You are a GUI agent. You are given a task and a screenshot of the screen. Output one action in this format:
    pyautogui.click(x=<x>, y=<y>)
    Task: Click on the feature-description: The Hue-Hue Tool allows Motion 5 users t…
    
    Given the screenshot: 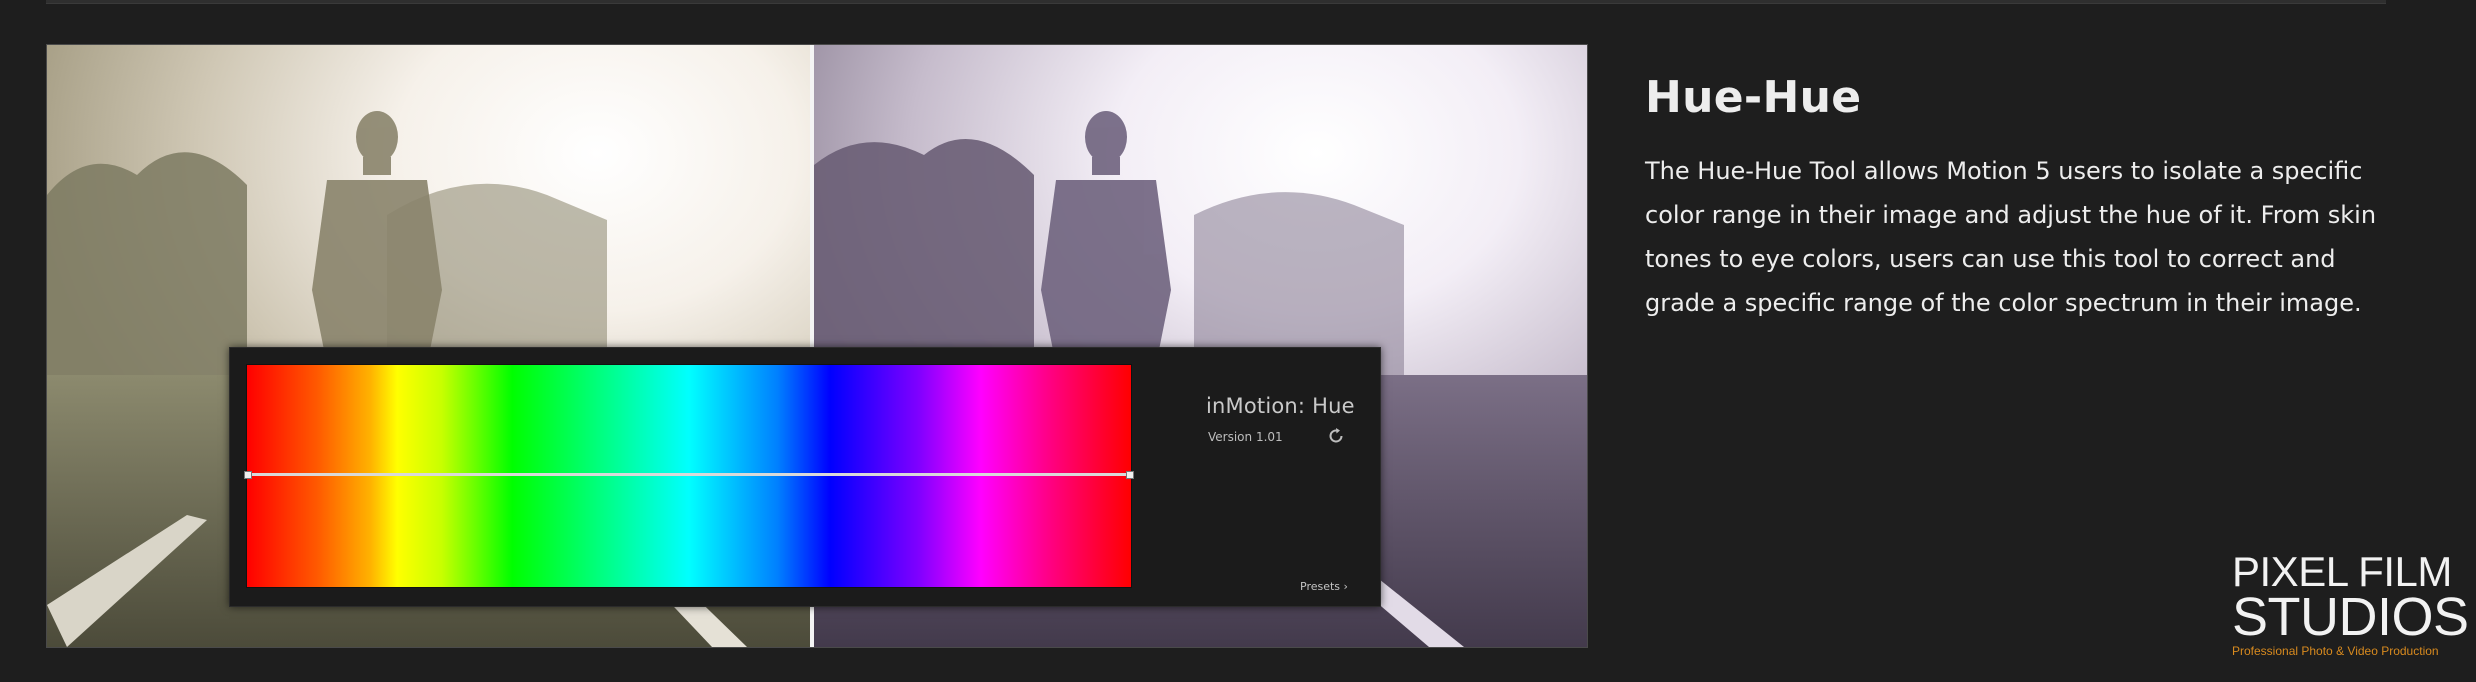 What is the action you would take?
    pyautogui.click(x=2011, y=237)
    